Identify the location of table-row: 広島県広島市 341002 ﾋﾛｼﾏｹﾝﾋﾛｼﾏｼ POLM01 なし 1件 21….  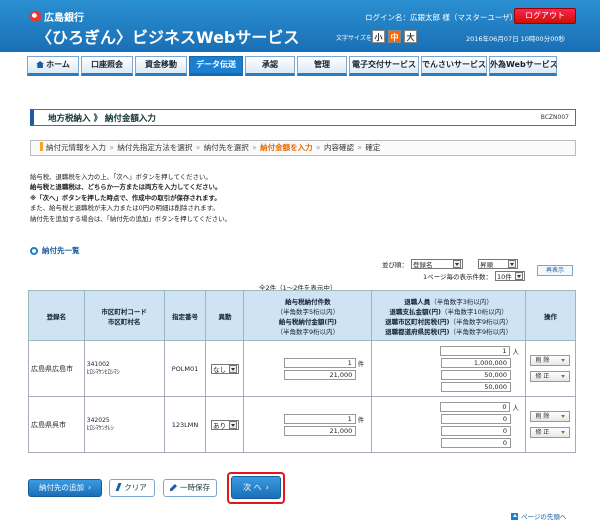
(302, 368).